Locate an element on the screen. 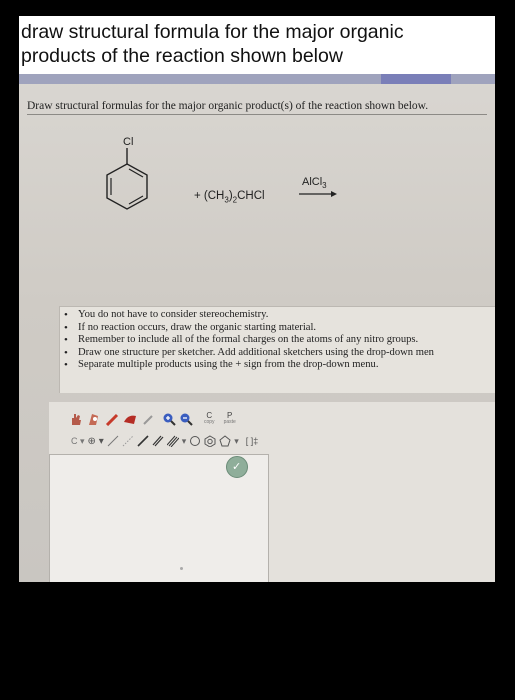 This screenshot has height=700, width=515. sketcher-toolbar-row-2: C ▾ ⊕ ▾ ▾ ▾ []‡ is located at coordinates (166, 441).